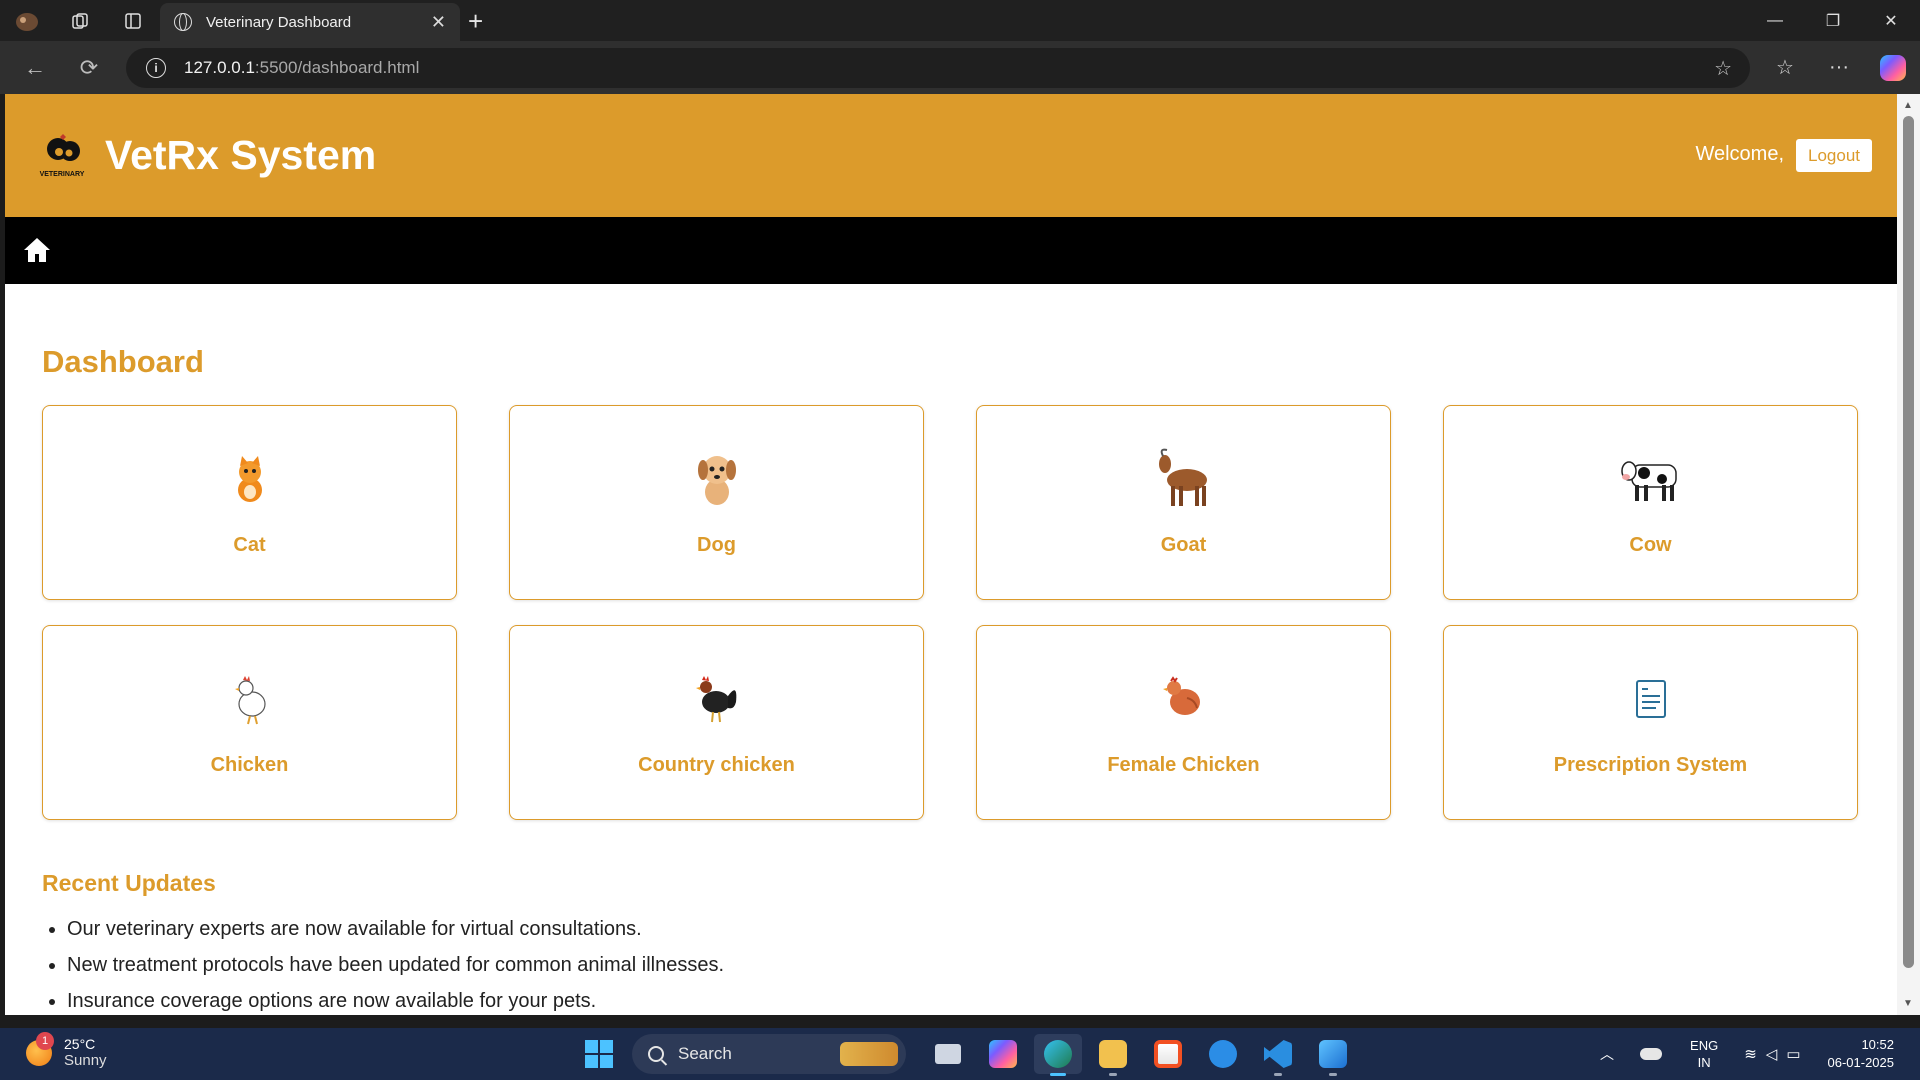  I want to click on card-label: Goat, so click(1183, 545).